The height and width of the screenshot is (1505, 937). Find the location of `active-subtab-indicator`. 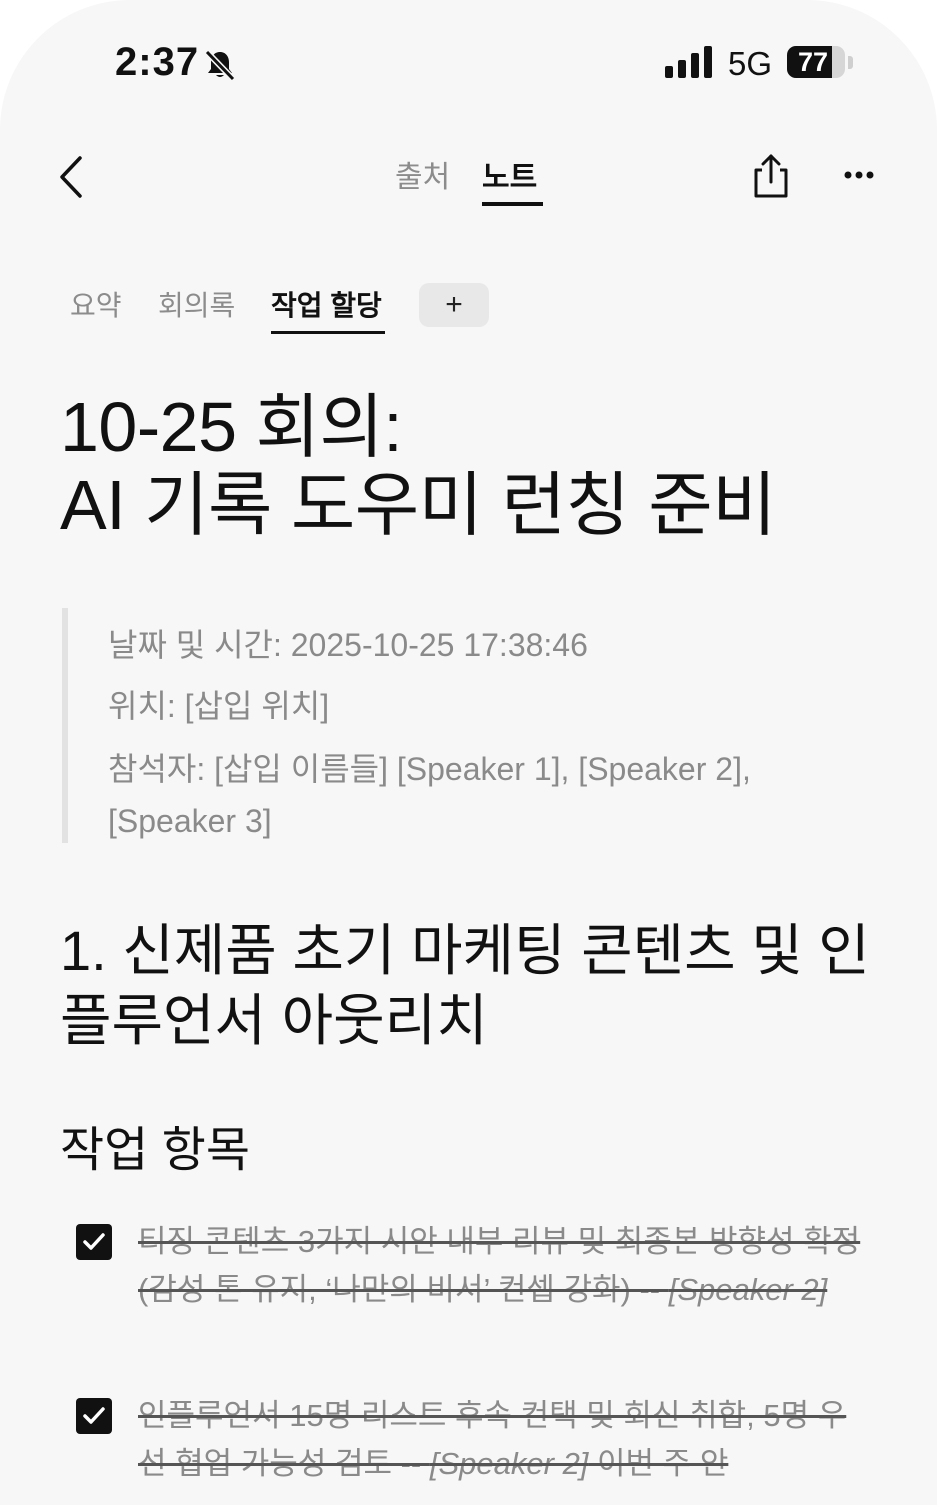

active-subtab-indicator is located at coordinates (328, 332).